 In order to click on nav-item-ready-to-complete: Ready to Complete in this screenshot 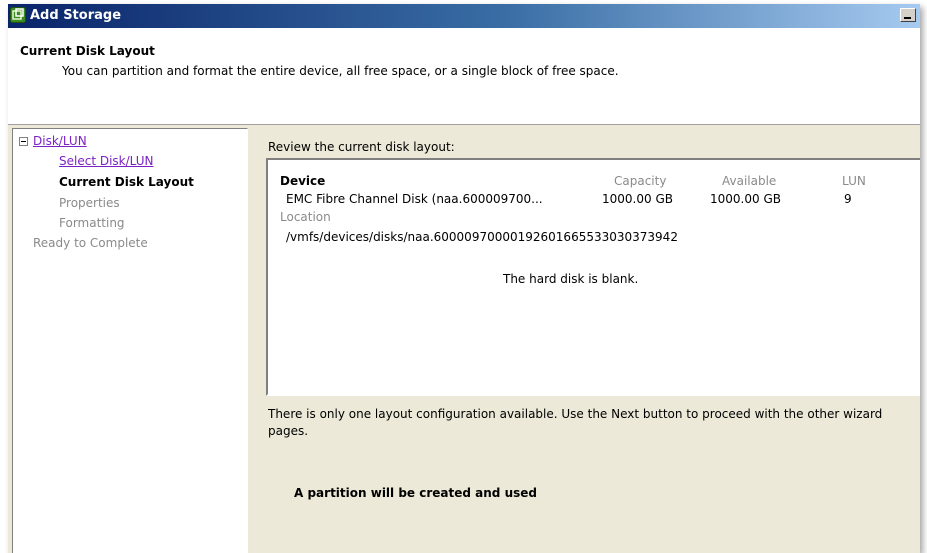, I will do `click(90, 243)`.